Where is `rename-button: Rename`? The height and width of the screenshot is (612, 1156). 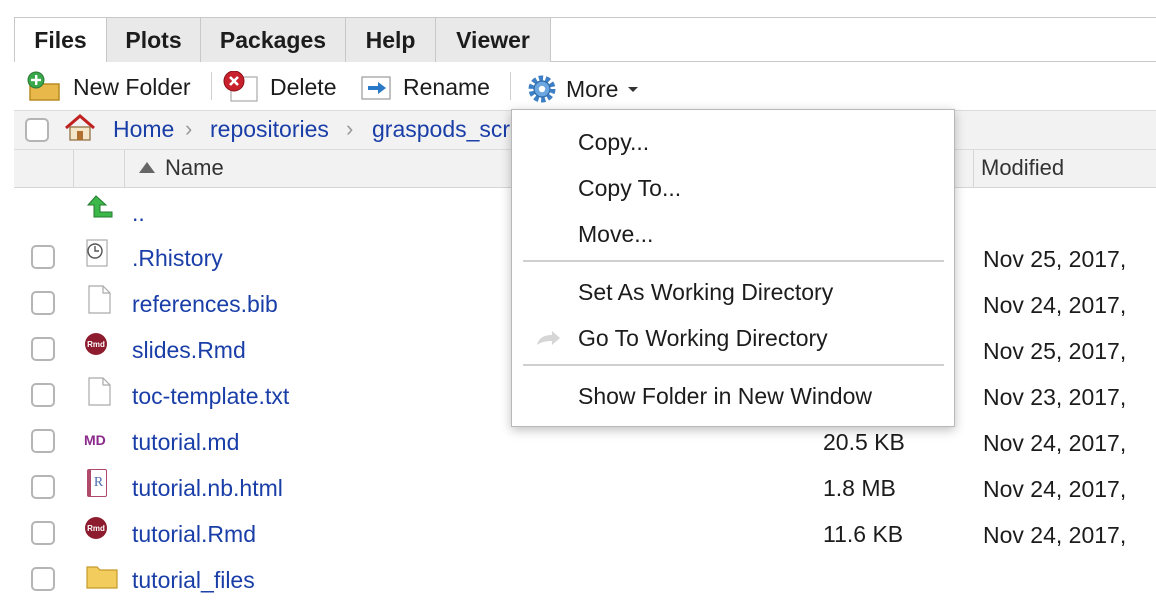
rename-button: Rename is located at coordinates (425, 87).